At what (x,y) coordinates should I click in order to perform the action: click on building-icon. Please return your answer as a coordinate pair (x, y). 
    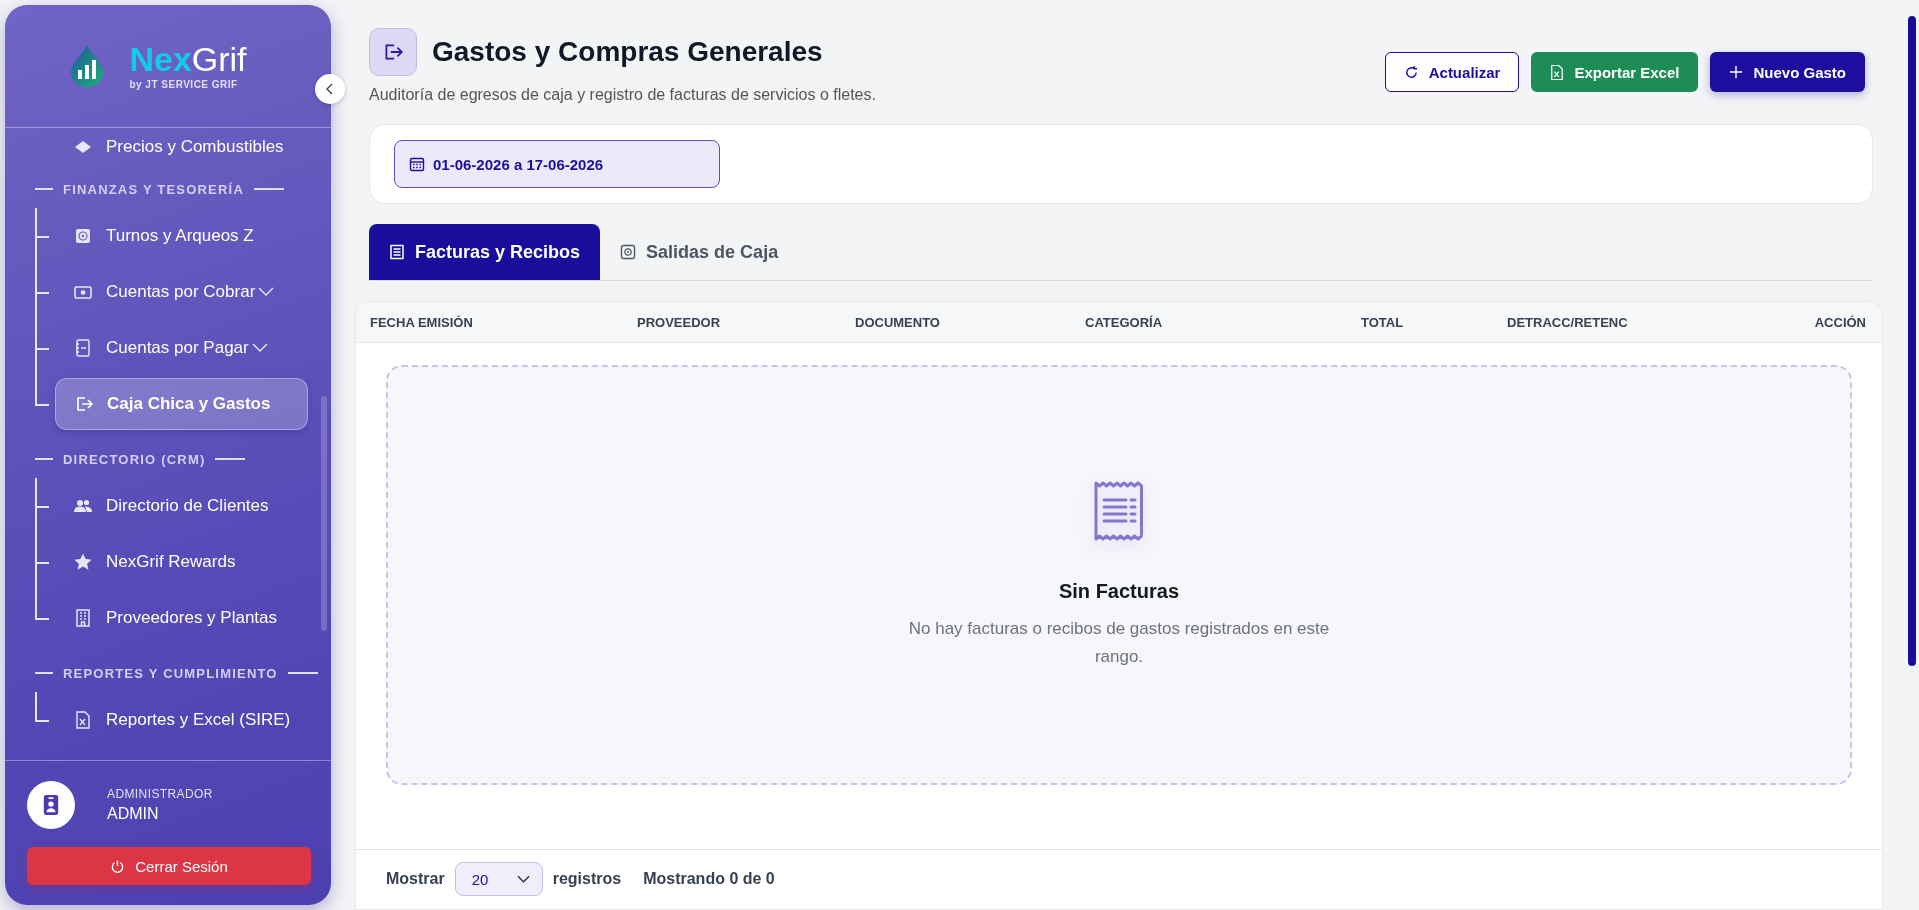
    Looking at the image, I should click on (83, 618).